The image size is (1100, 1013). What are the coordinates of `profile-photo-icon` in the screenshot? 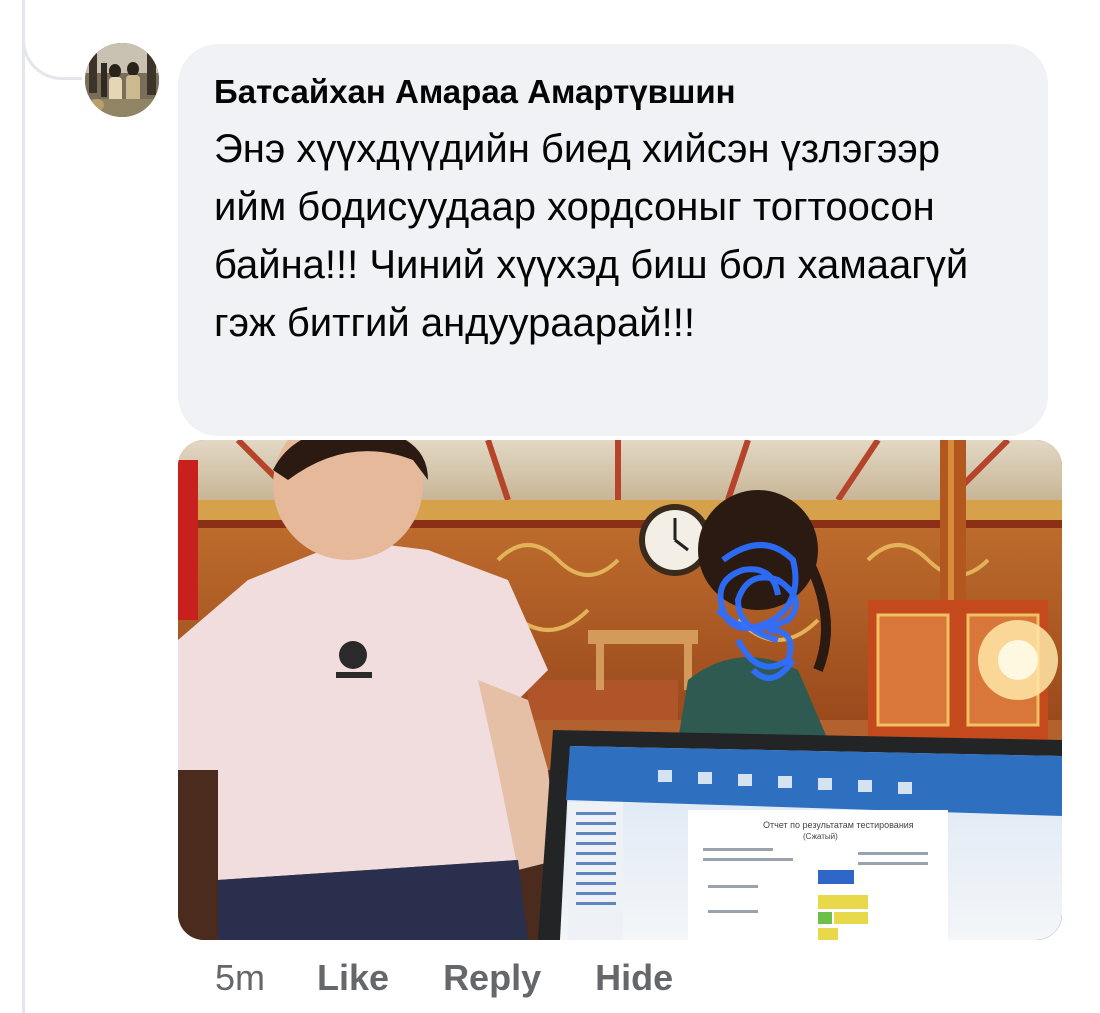 It's located at (122, 80).